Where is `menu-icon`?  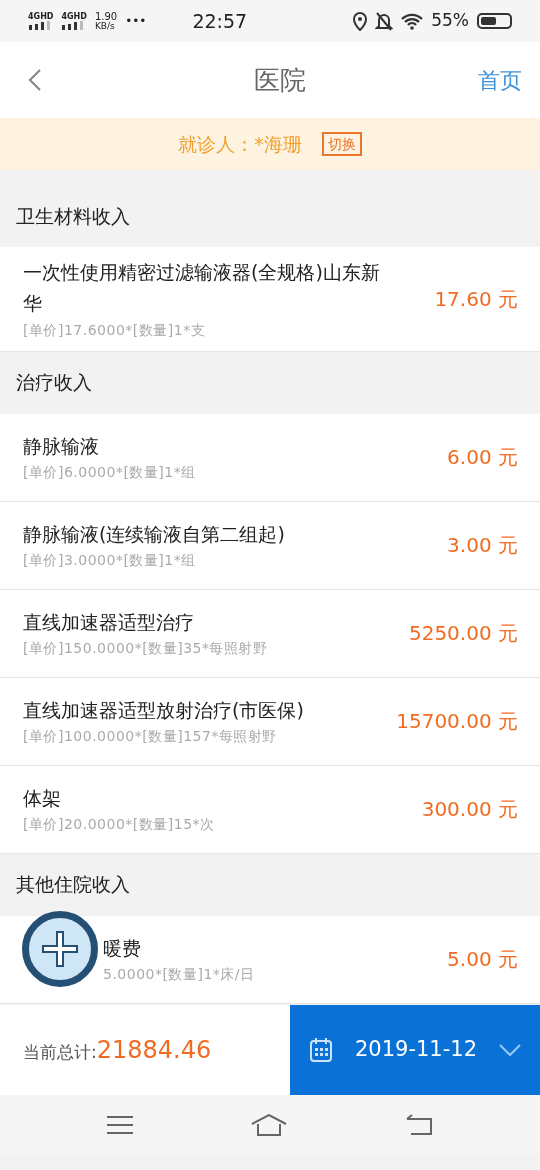 menu-icon is located at coordinates (120, 1124).